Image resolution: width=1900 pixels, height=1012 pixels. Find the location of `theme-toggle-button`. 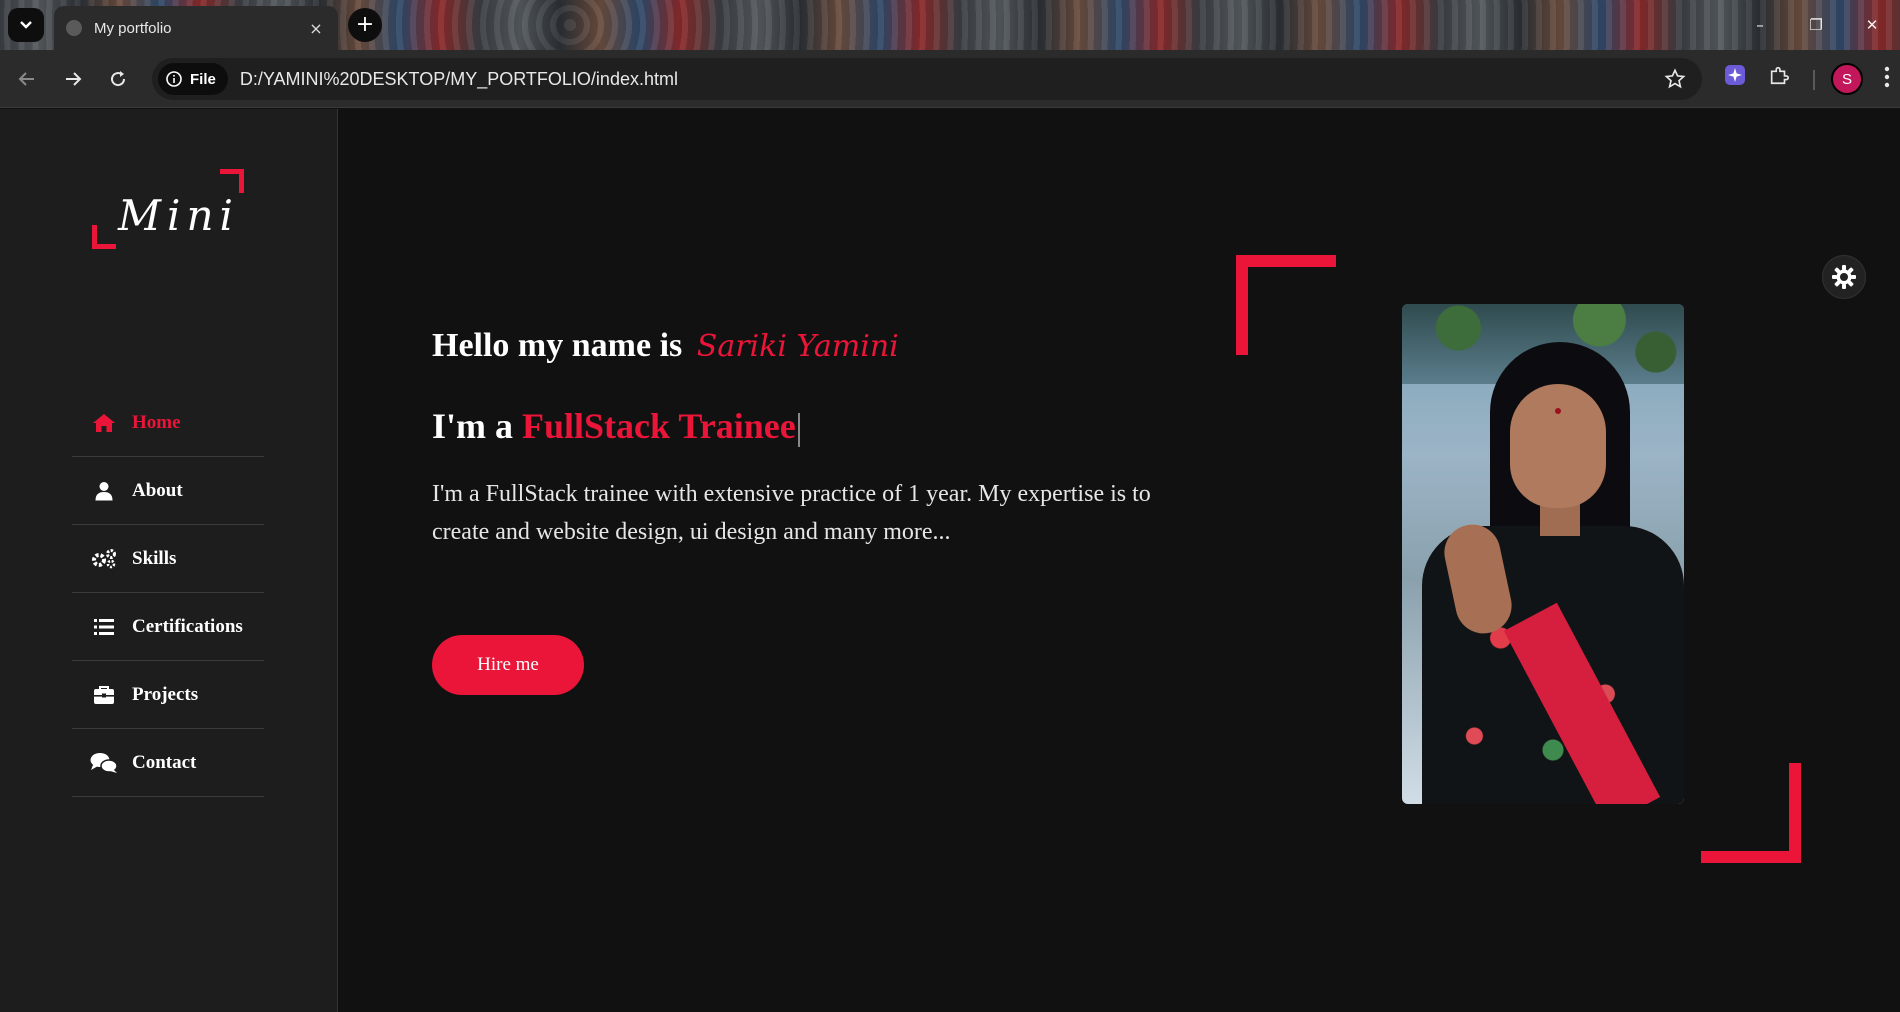

theme-toggle-button is located at coordinates (1844, 277).